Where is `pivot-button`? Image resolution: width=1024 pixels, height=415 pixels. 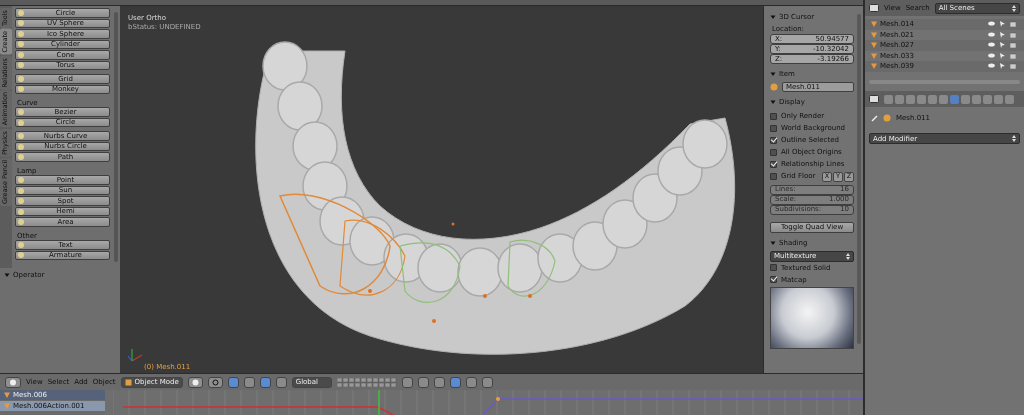
pivot-button is located at coordinates (215, 382).